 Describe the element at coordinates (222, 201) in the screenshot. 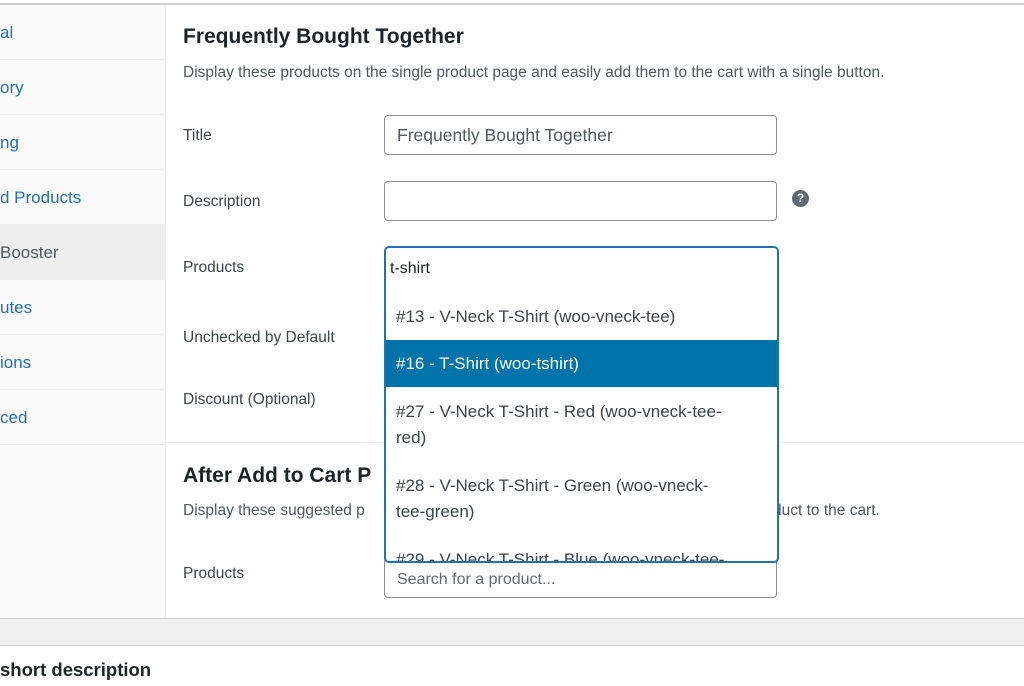

I see `description-label: Description` at that location.